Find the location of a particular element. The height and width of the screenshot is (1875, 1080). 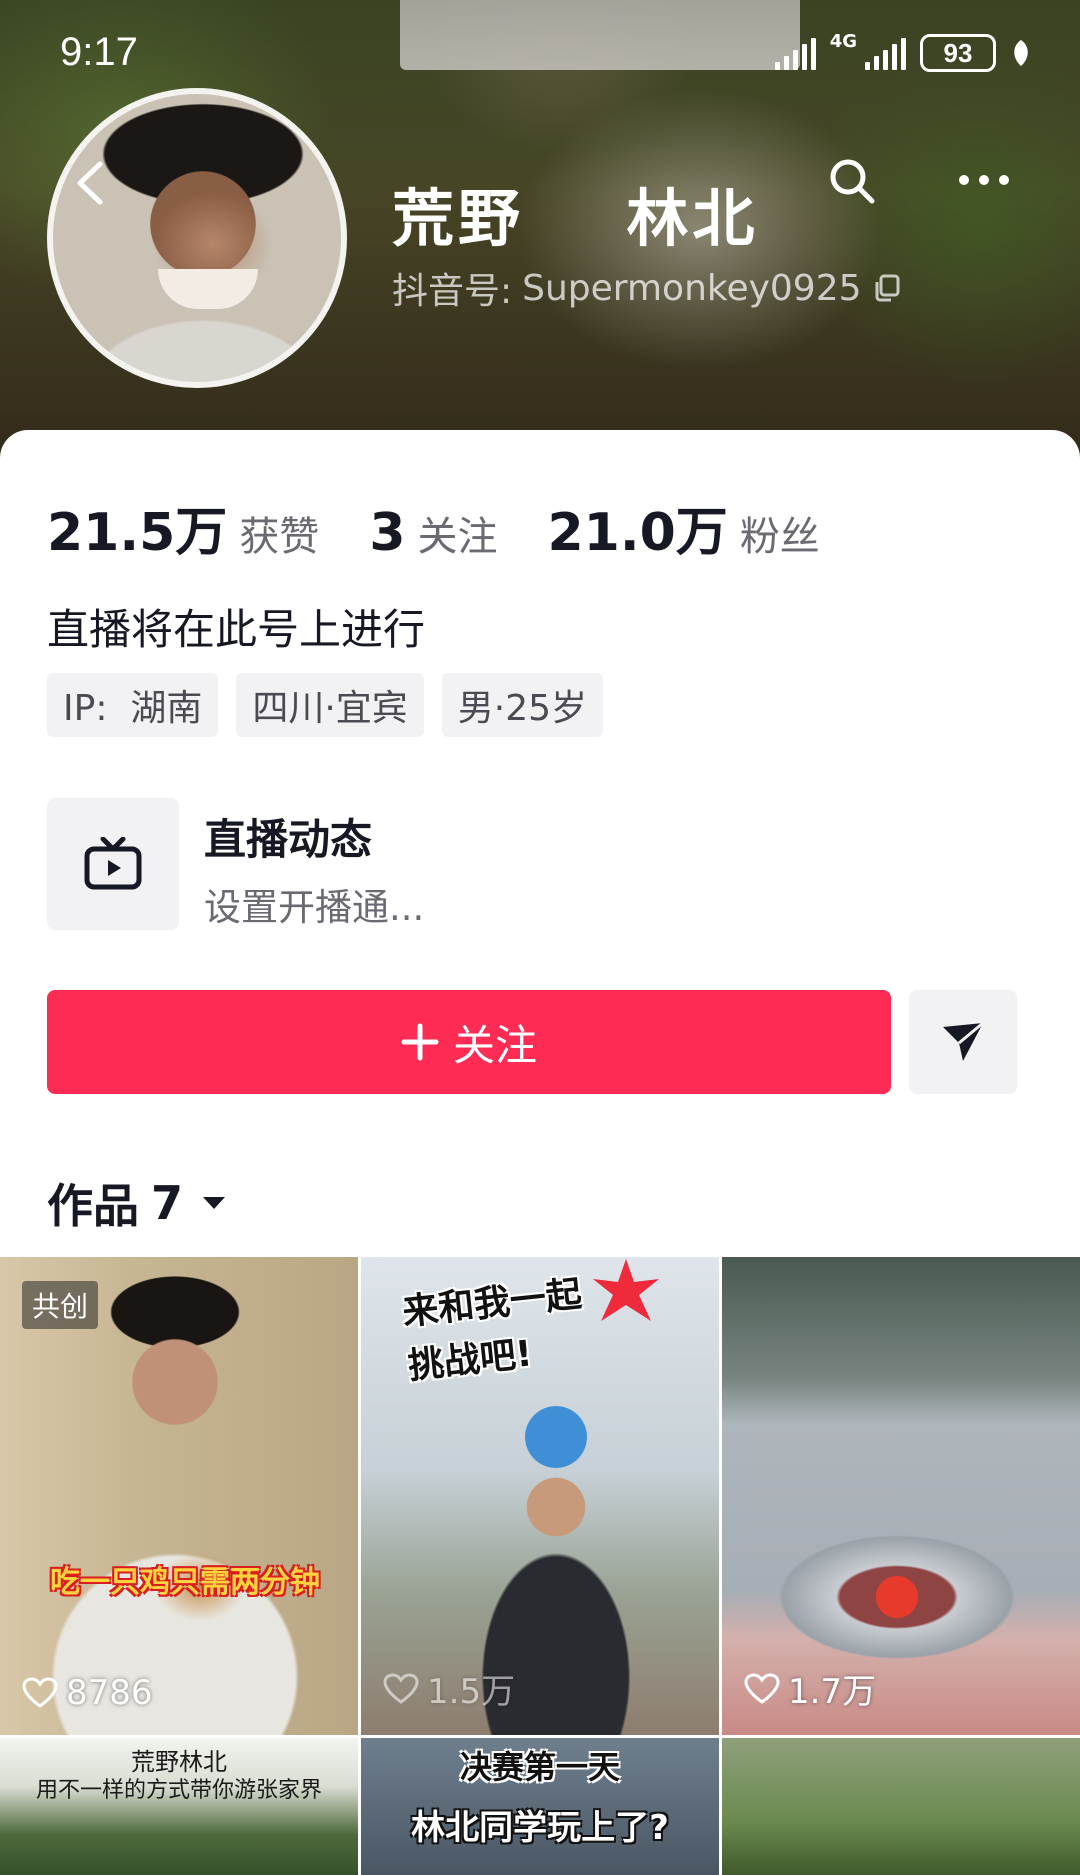

stats-row: 21.5万 获赞 3 关注 21.0万 粉丝 is located at coordinates (458, 527).